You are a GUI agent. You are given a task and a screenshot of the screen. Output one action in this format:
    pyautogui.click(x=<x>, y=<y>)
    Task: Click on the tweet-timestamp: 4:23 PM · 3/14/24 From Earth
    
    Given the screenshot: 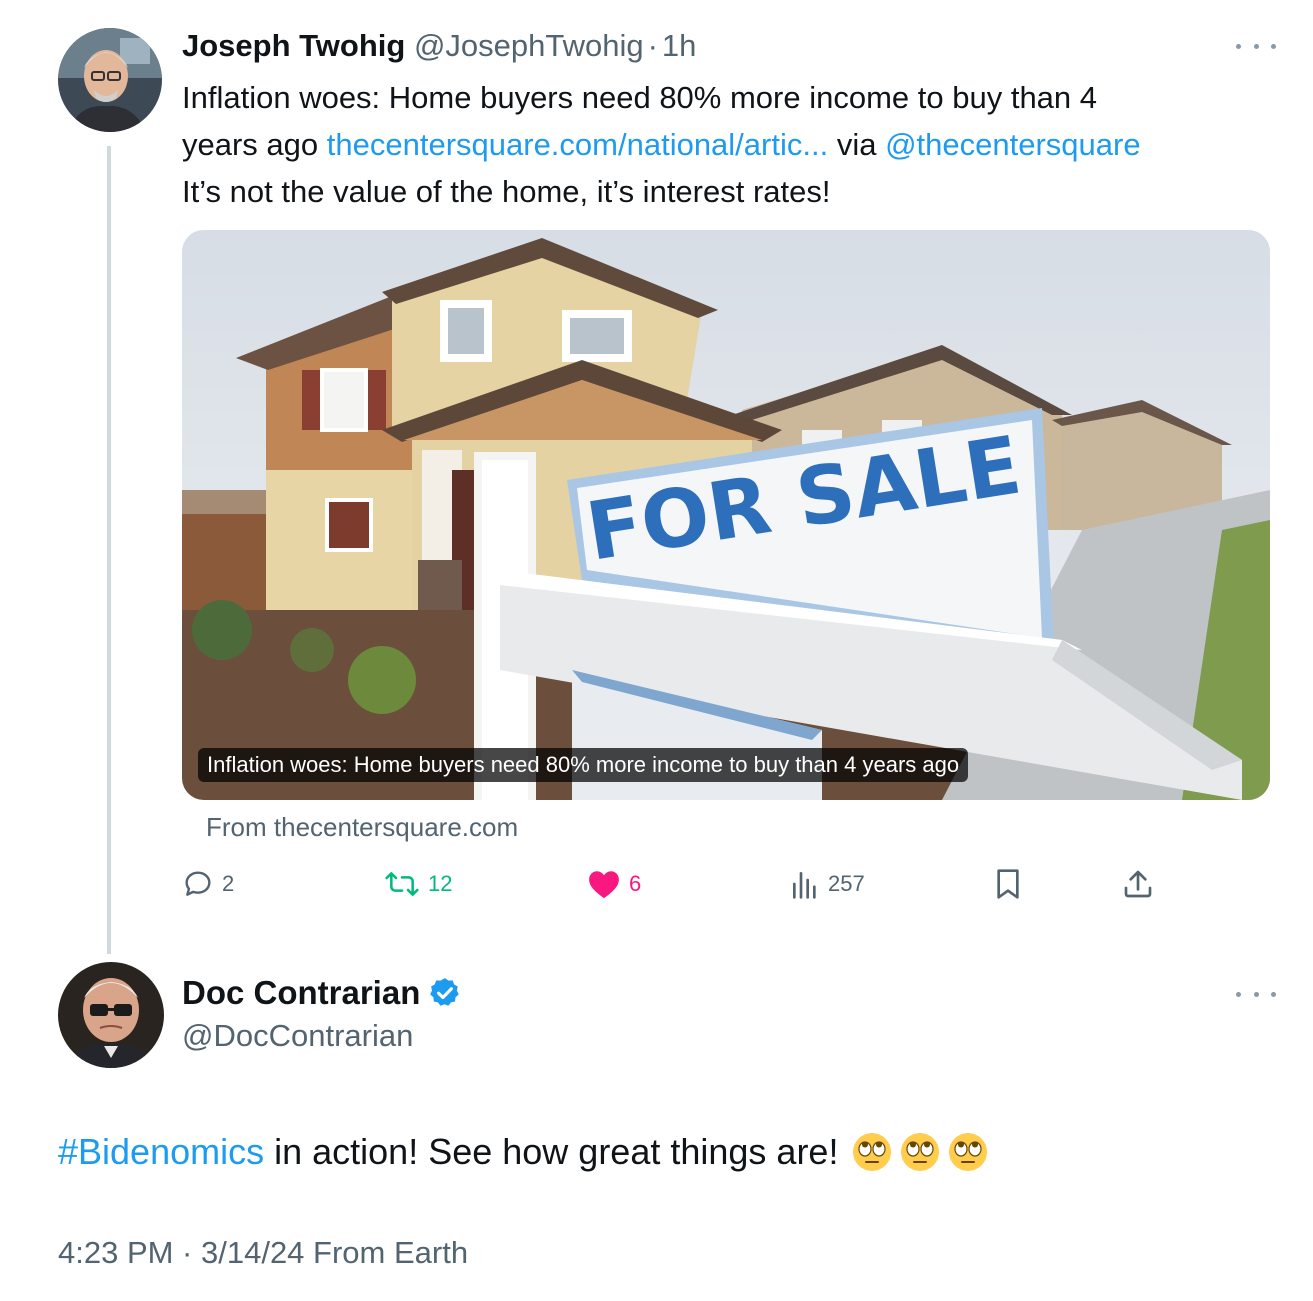 What is the action you would take?
    pyautogui.click(x=263, y=1253)
    